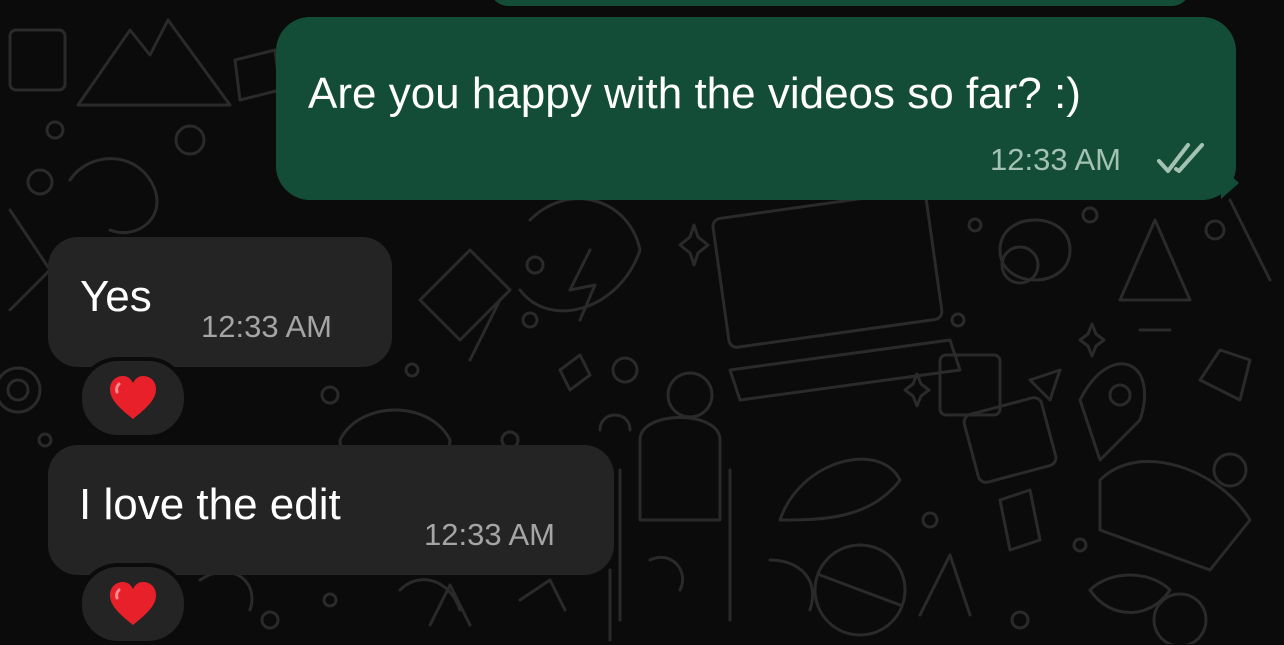  I want to click on incoming-message-bubble: Yes 12:33 AM, so click(220, 302).